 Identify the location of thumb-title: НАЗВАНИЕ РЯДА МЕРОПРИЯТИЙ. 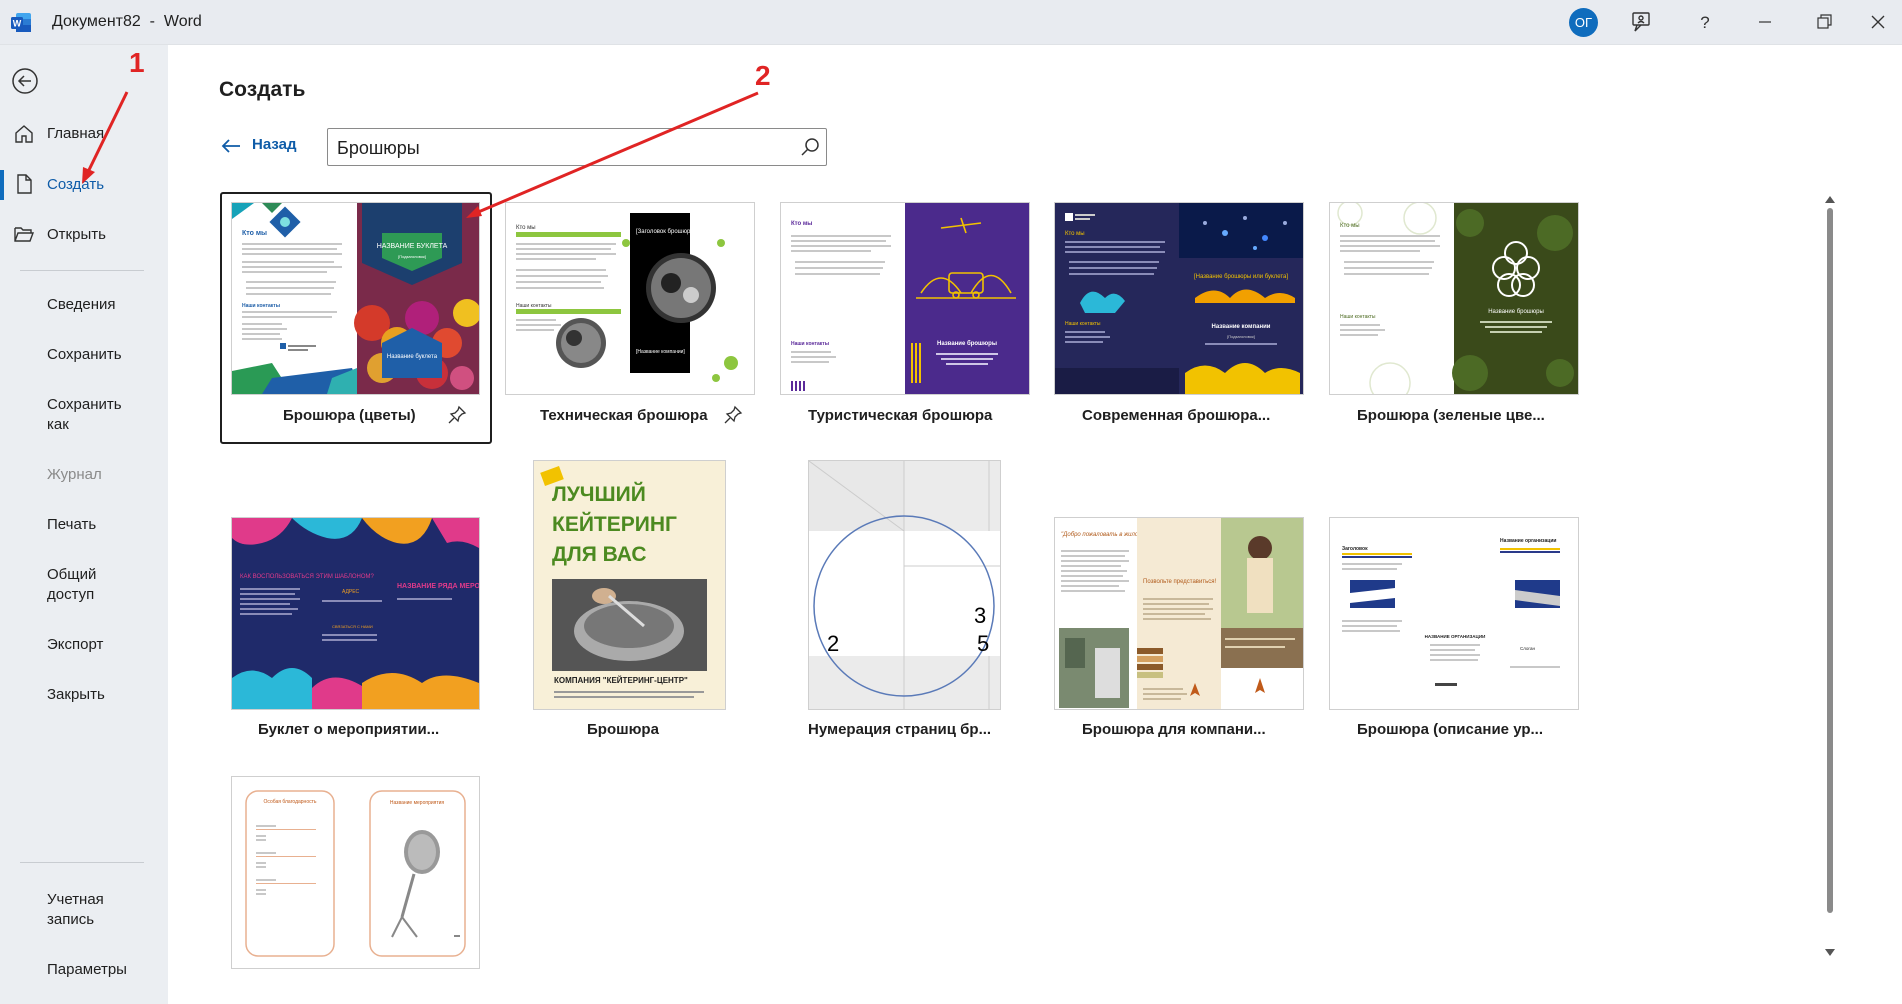
(438, 585).